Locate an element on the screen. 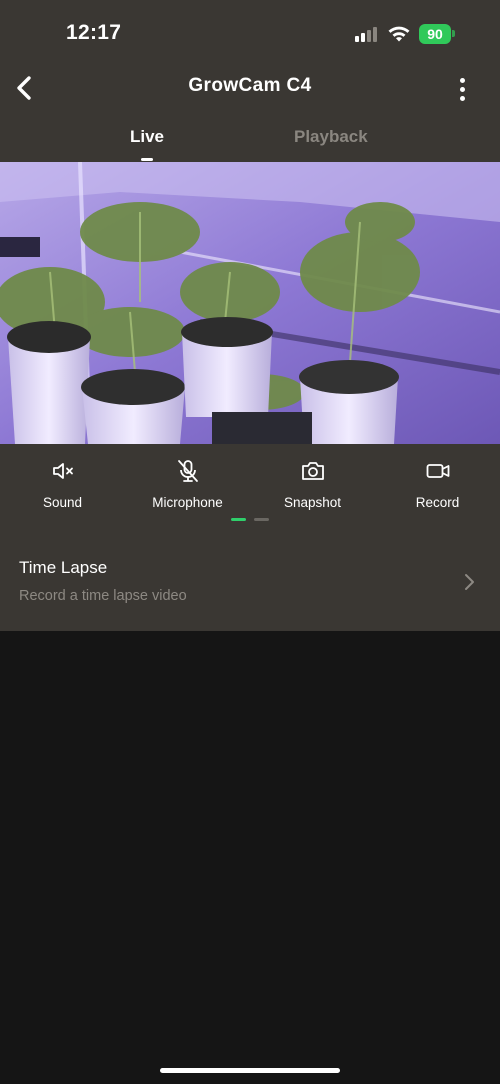 This screenshot has height=1084, width=500. top-bar: 12:17 90 GrowCam C4 Live Playback is located at coordinates (250, 81).